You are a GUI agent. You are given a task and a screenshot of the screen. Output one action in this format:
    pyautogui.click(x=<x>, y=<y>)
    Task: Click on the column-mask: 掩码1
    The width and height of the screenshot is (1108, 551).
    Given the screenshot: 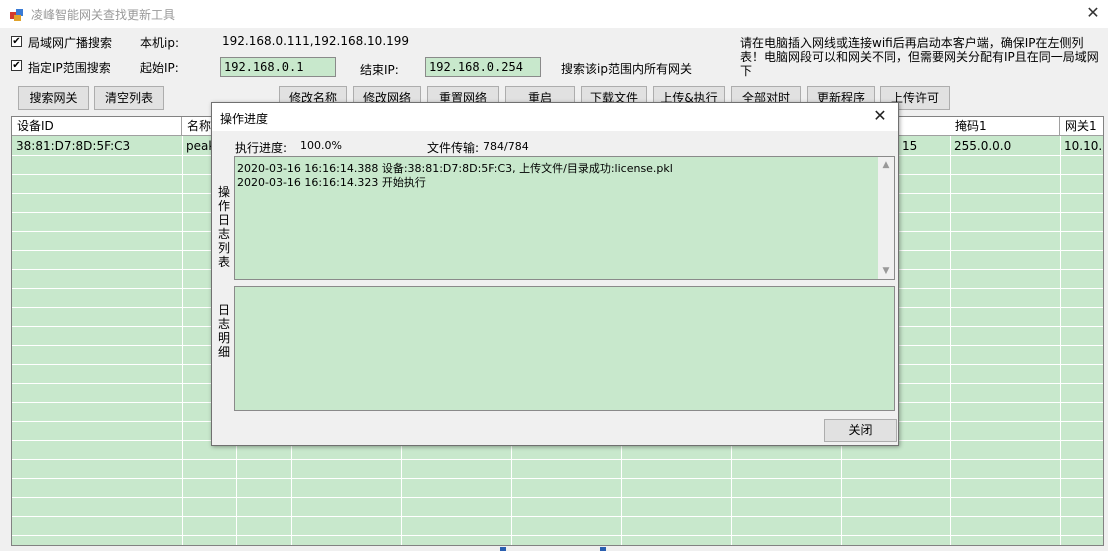 What is the action you would take?
    pyautogui.click(x=1005, y=126)
    